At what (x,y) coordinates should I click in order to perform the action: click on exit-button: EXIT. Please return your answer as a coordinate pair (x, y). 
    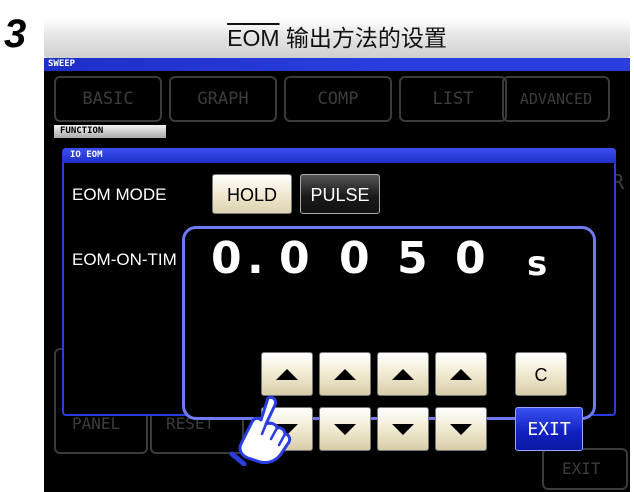
    Looking at the image, I should click on (549, 429).